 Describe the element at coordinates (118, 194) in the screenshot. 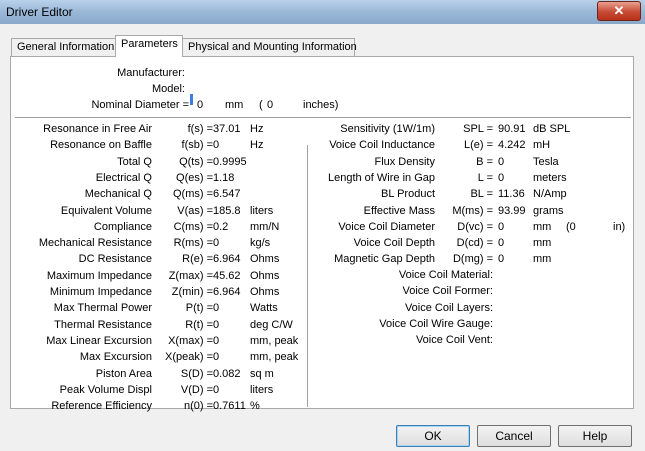

I see `param-name-label: Mechanical Q` at that location.